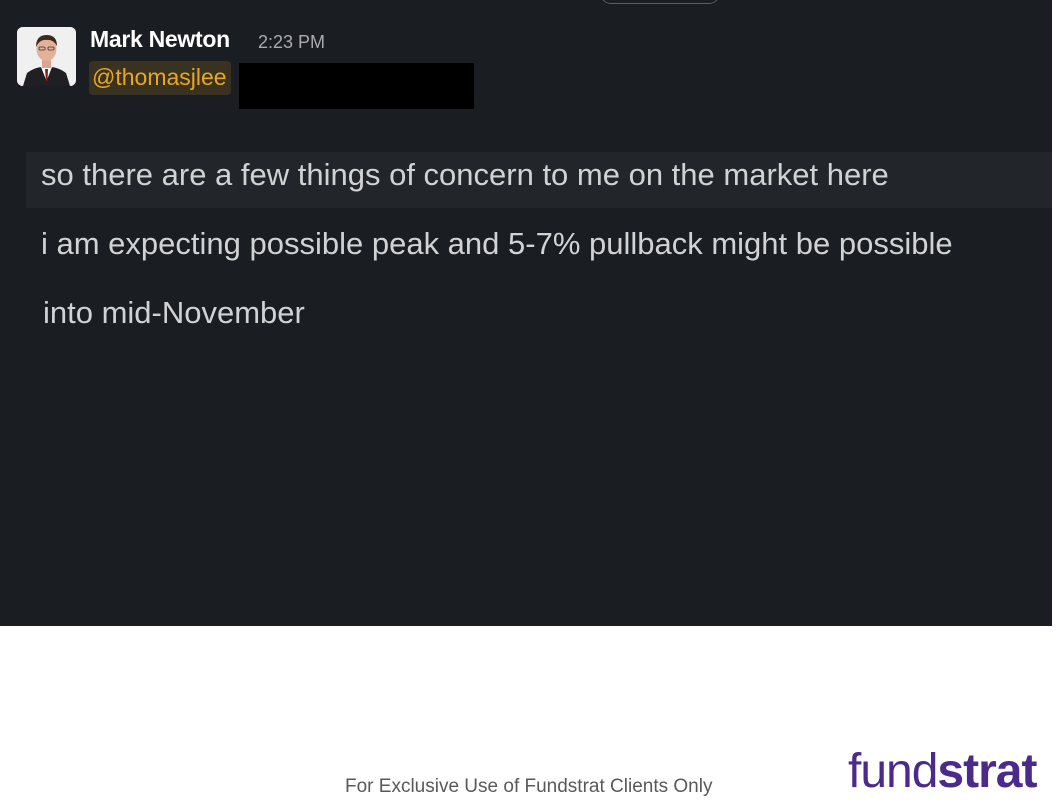  I want to click on redaction-box, so click(356, 86).